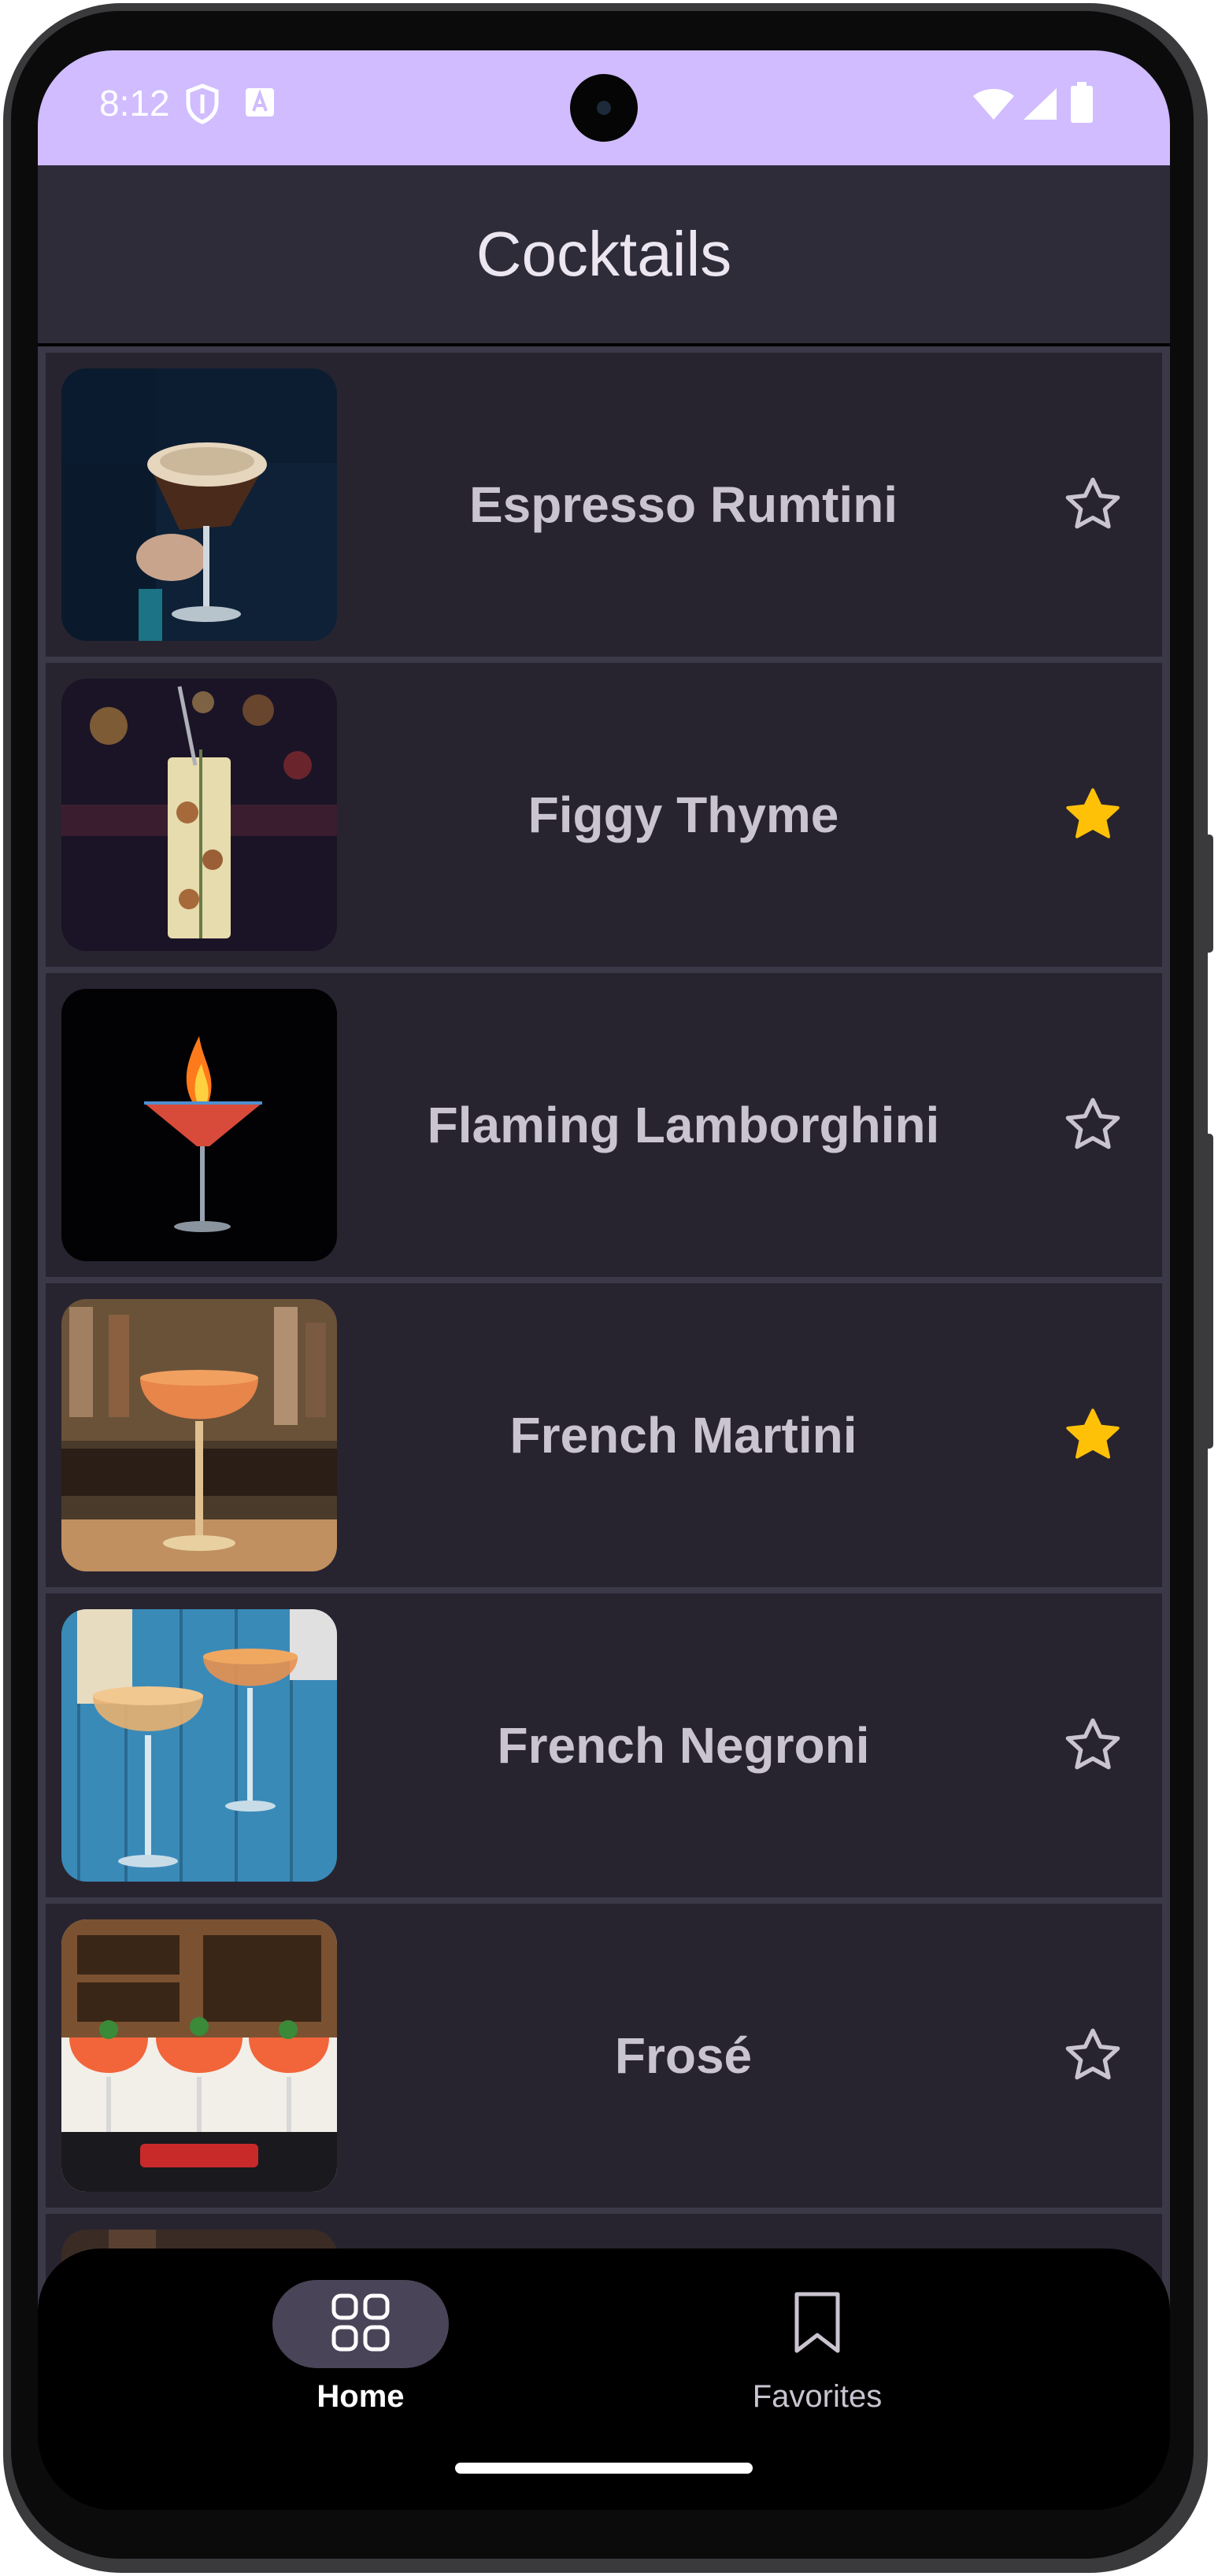 Image resolution: width=1218 pixels, height=2576 pixels. I want to click on battery-icon, so click(1082, 104).